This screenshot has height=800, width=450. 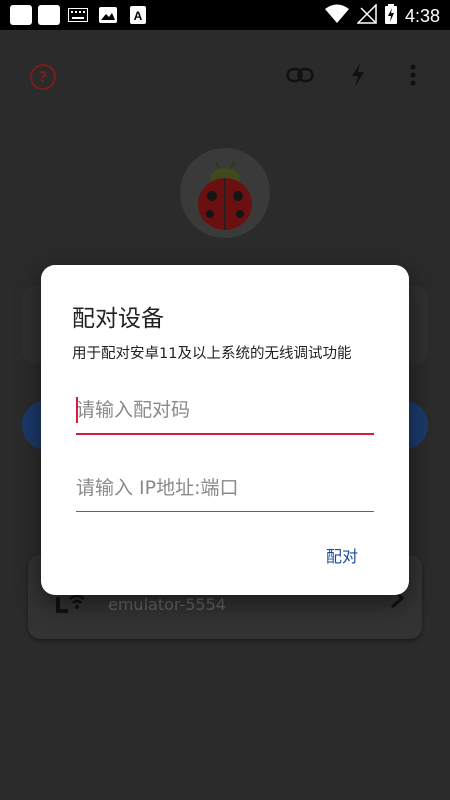 What do you see at coordinates (422, 15) in the screenshot?
I see `status-time: 4:38` at bounding box center [422, 15].